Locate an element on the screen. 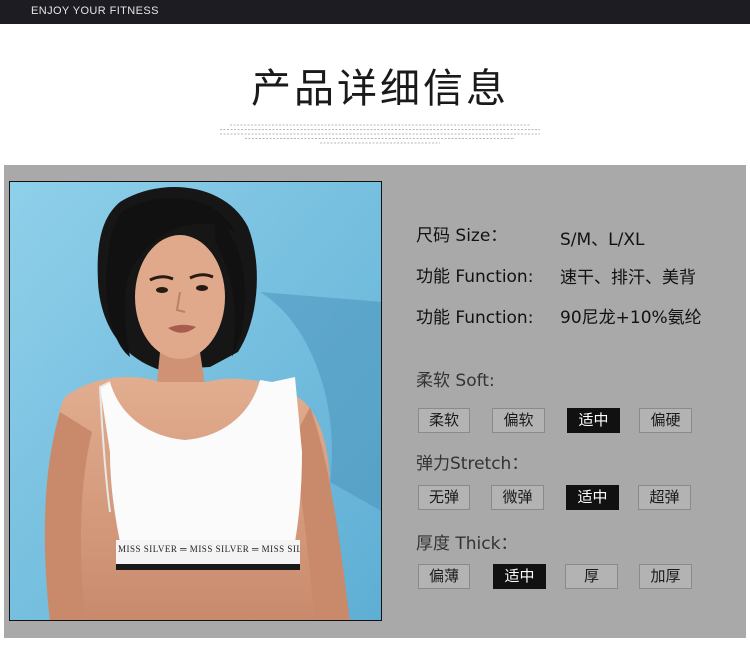 This screenshot has height=646, width=750. thickness-title: 厚度 Thick： is located at coordinates (467, 544).